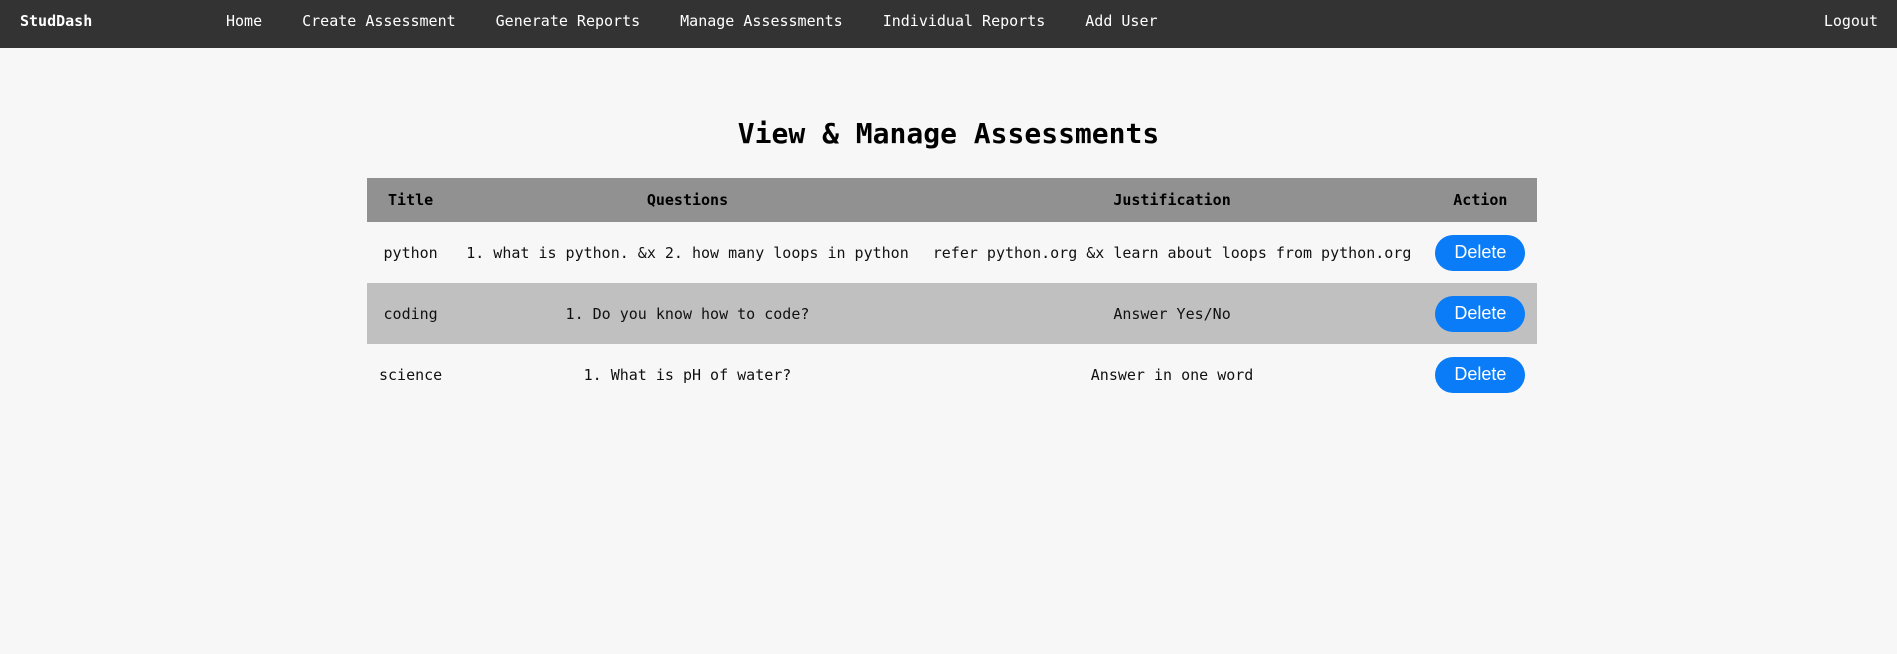  Describe the element at coordinates (56, 21) in the screenshot. I see `brand-logo: StudDash` at that location.